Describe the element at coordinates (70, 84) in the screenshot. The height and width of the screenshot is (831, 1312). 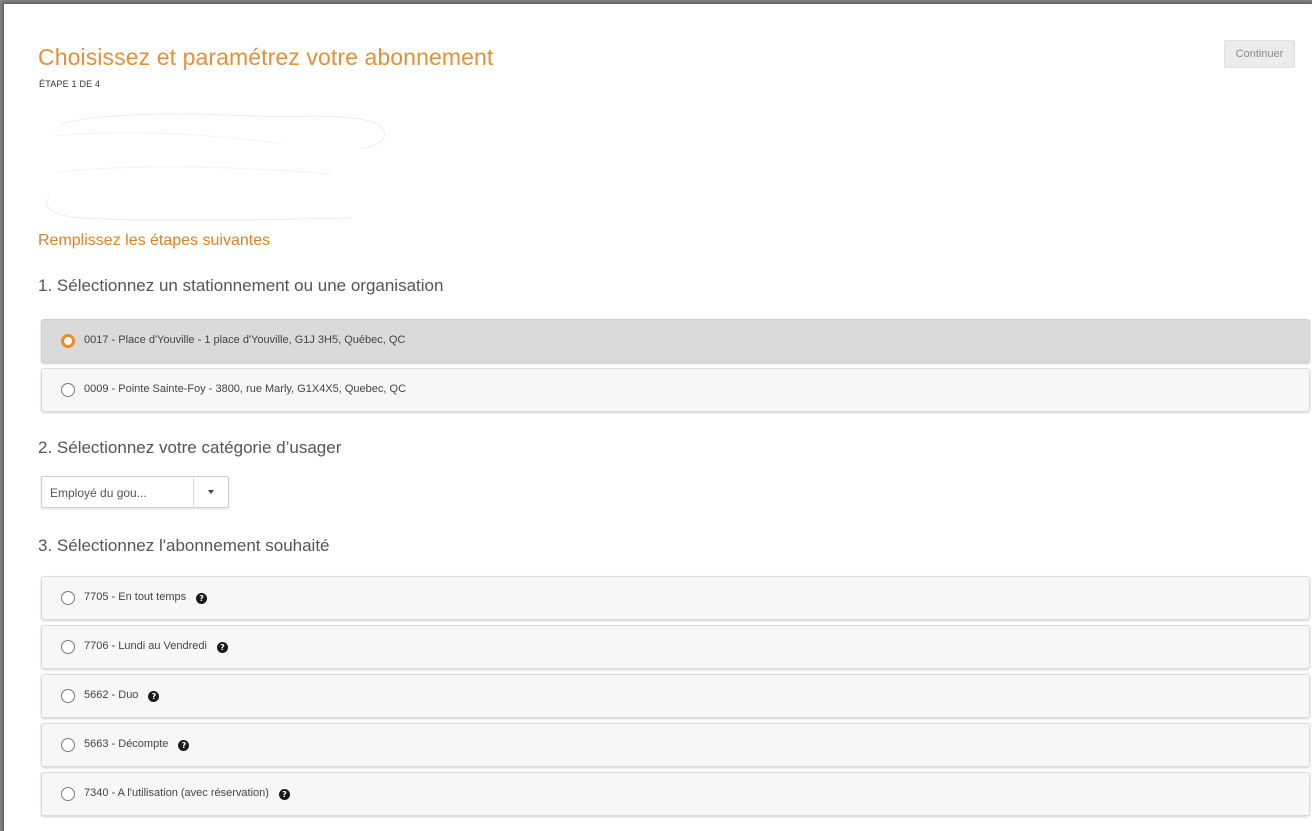
I see `step-indicator: ÉTAPE 1 DE 4` at that location.